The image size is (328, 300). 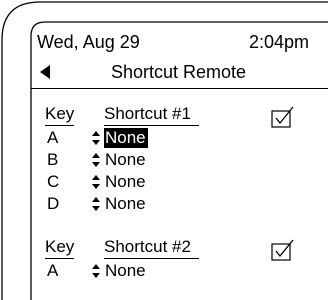 What do you see at coordinates (53, 203) in the screenshot?
I see `key-letter: D` at bounding box center [53, 203].